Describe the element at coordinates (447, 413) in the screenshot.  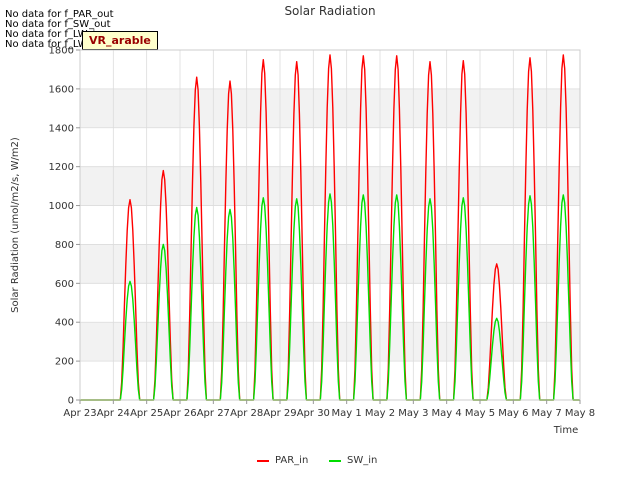
I see `x-tick-label: May 4` at that location.